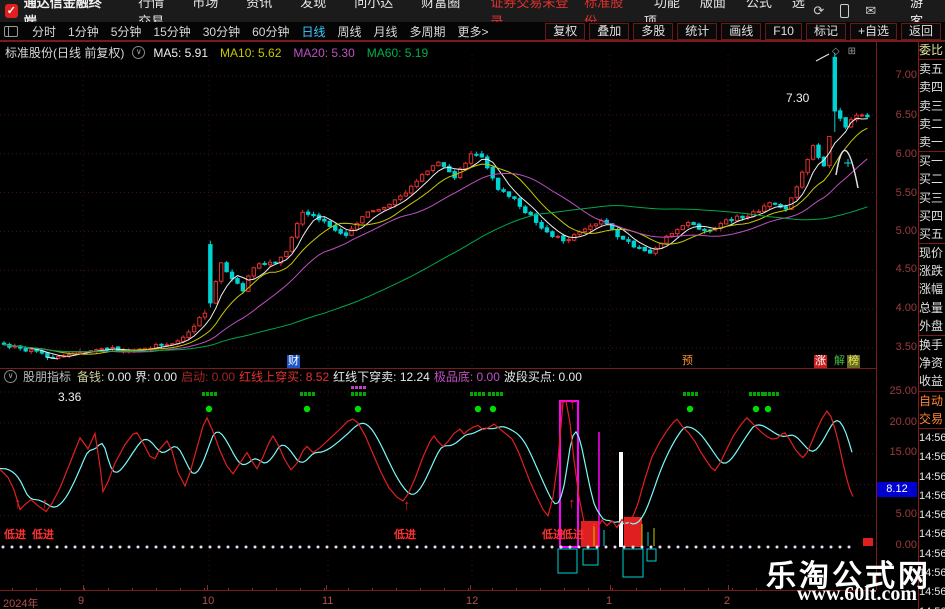  I want to click on x-axis-line, so click(438, 590).